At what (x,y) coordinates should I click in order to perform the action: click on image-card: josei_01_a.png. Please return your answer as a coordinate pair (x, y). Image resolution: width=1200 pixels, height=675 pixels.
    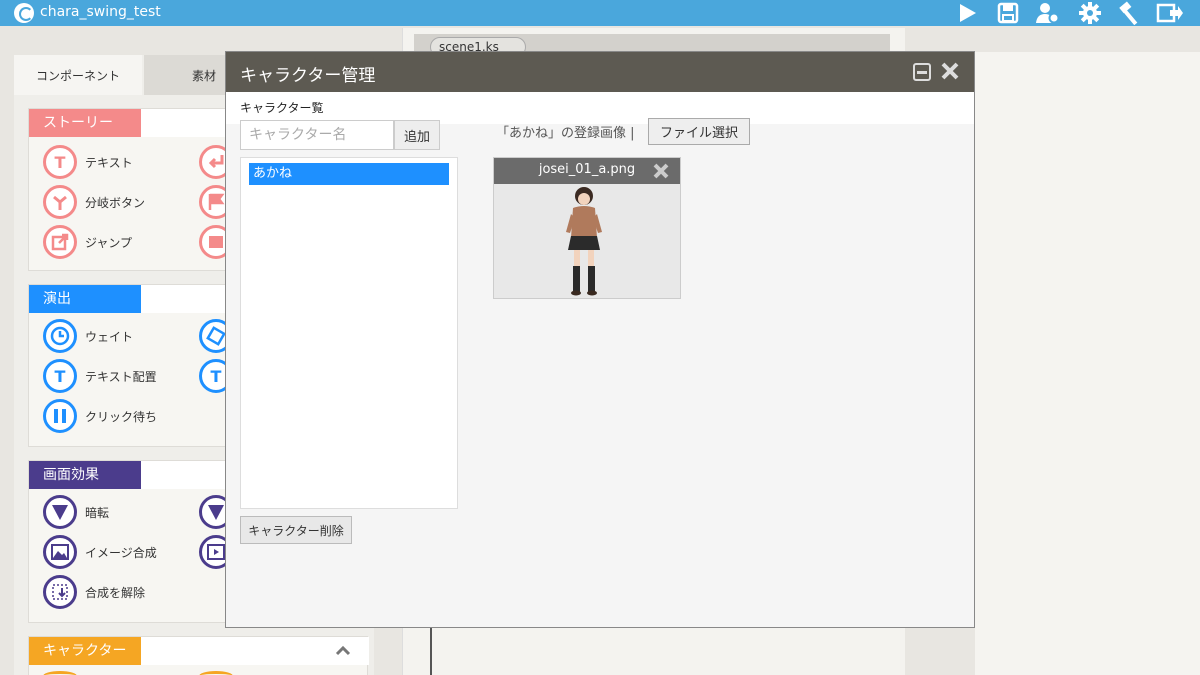
    Looking at the image, I should click on (587, 228).